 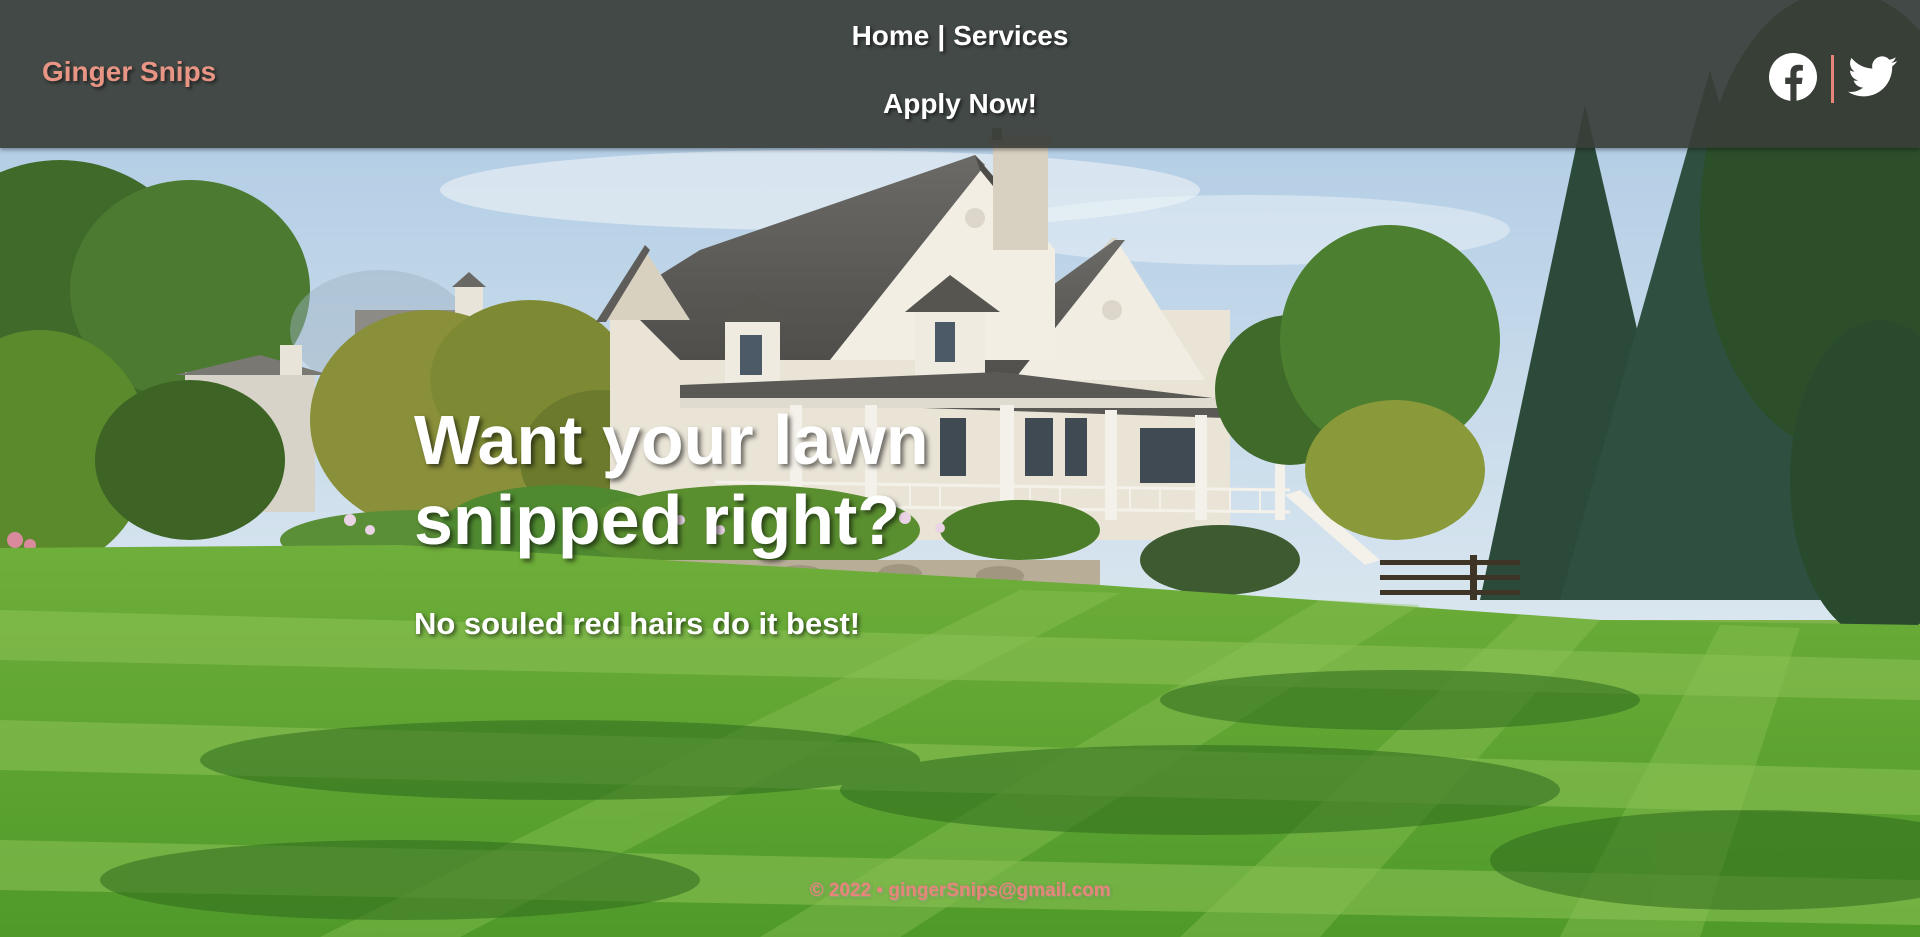 I want to click on nav-row-primary: Home | Services, so click(x=960, y=36).